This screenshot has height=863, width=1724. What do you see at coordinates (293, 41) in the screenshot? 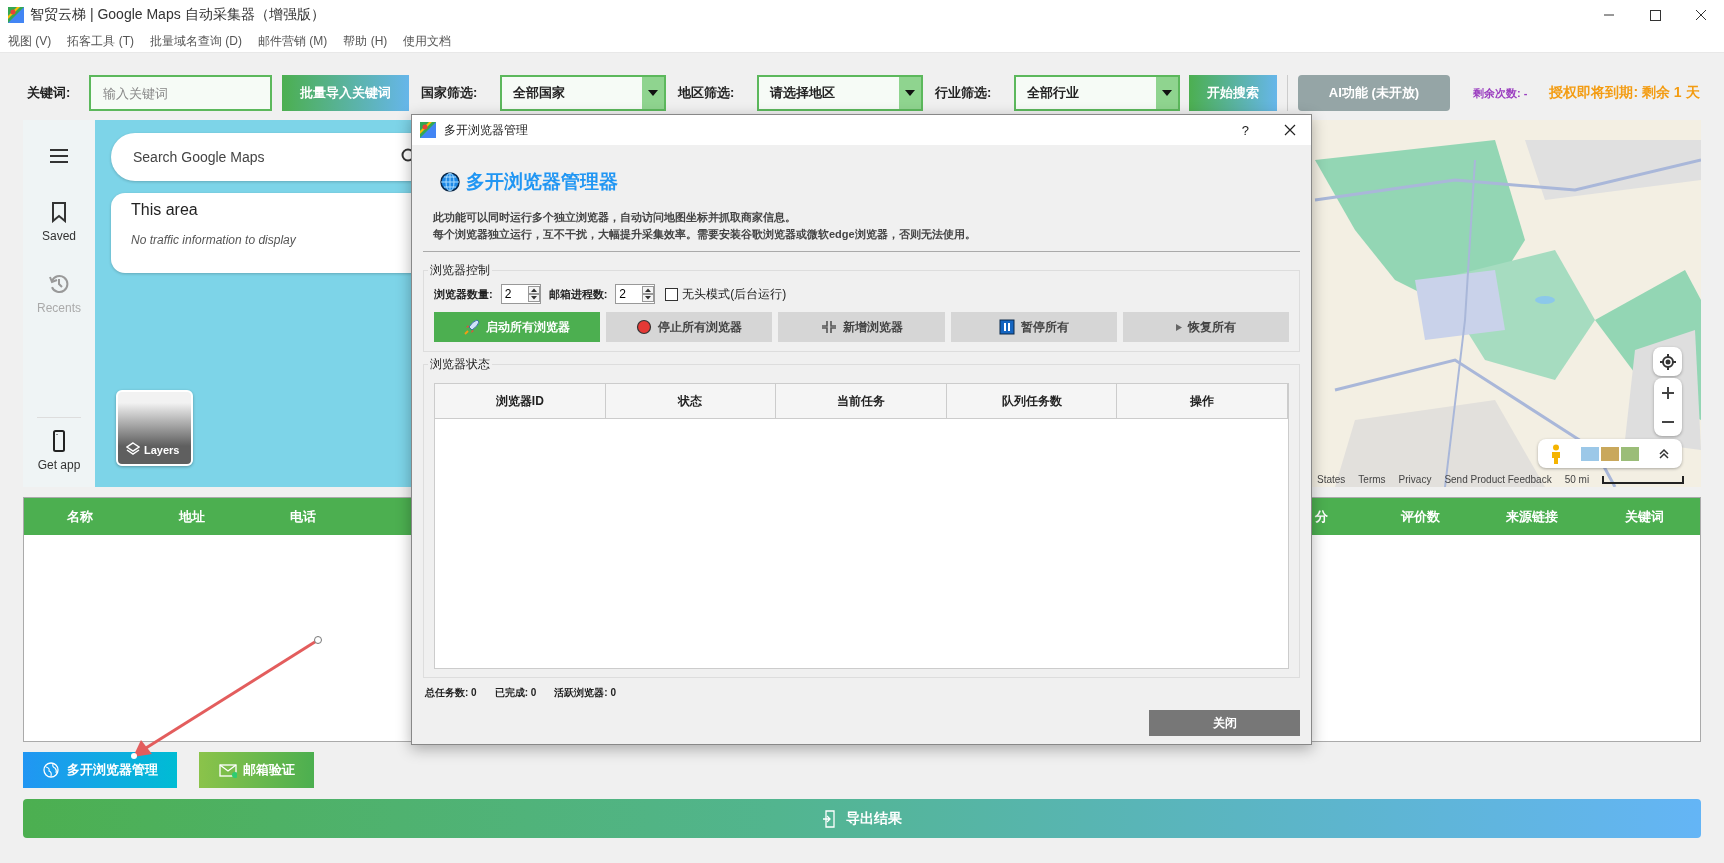
I see `menu-item: 邮件营销 (M)` at bounding box center [293, 41].